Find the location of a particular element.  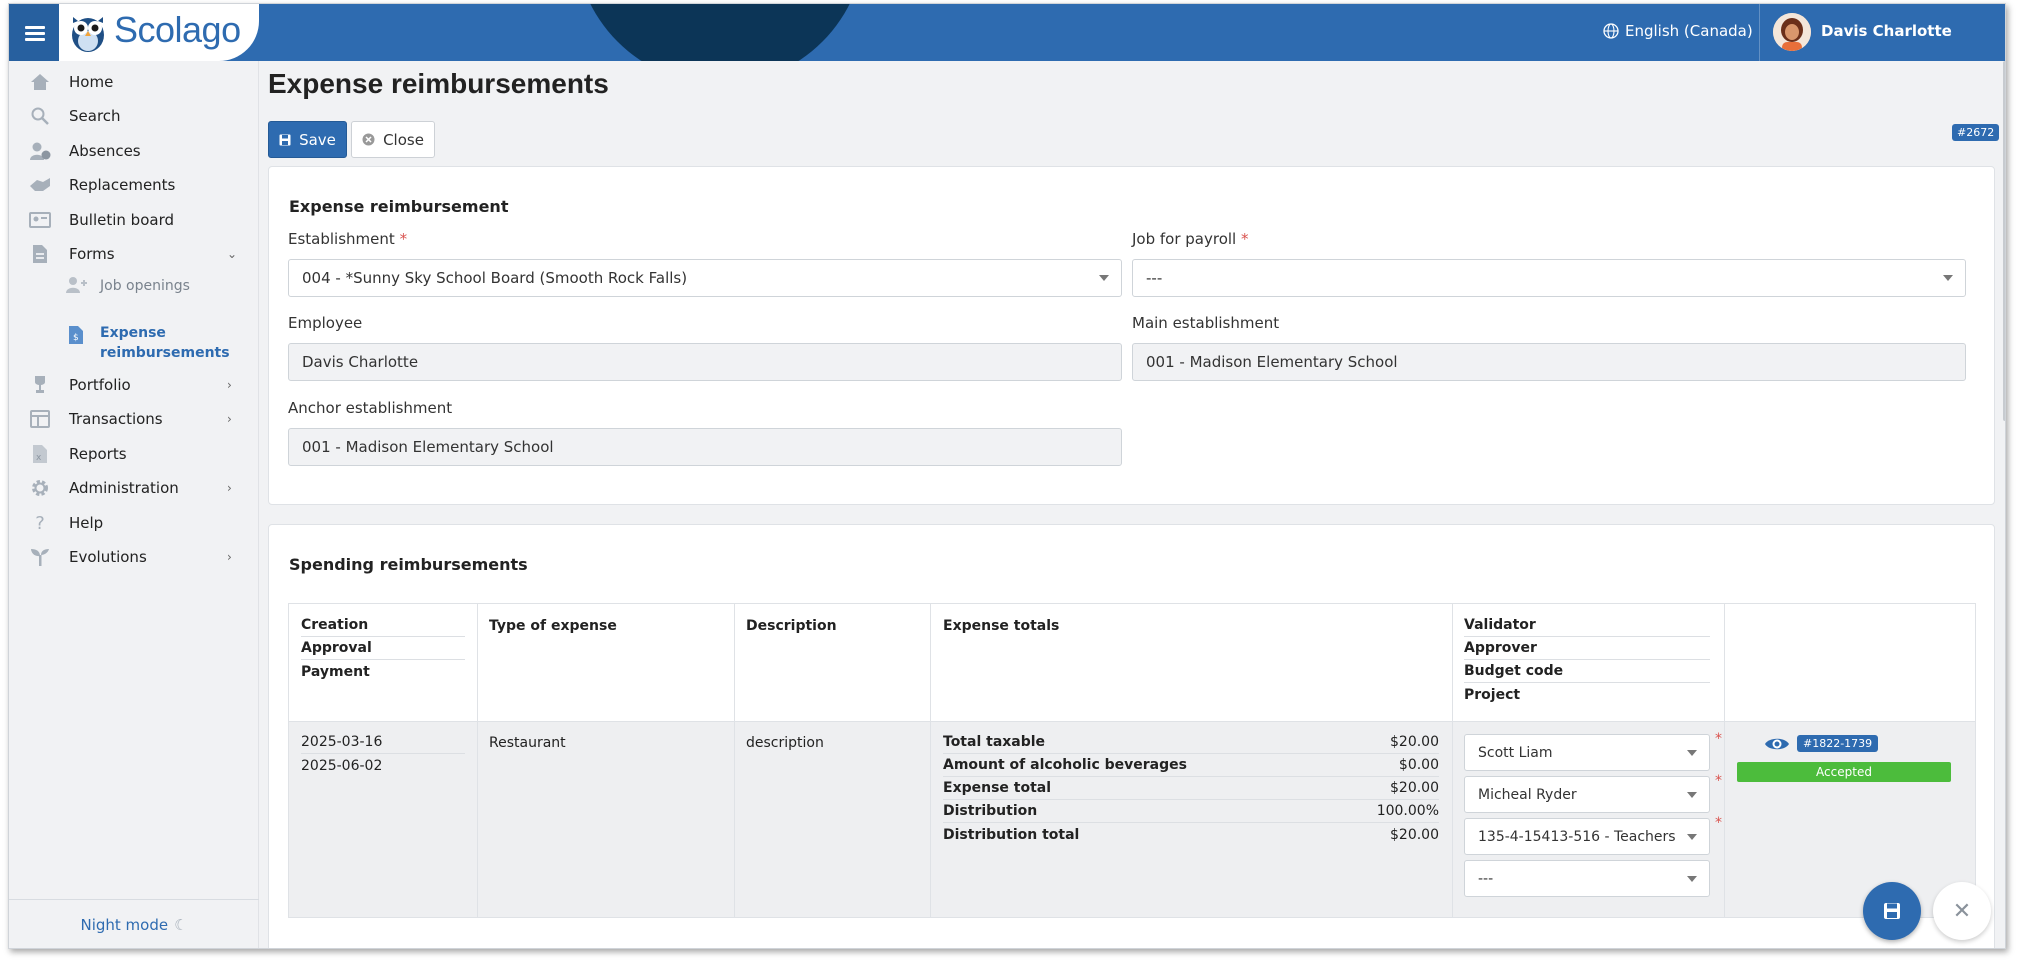

sidebar-subitem-job-openings: Job openings is located at coordinates (134, 286).